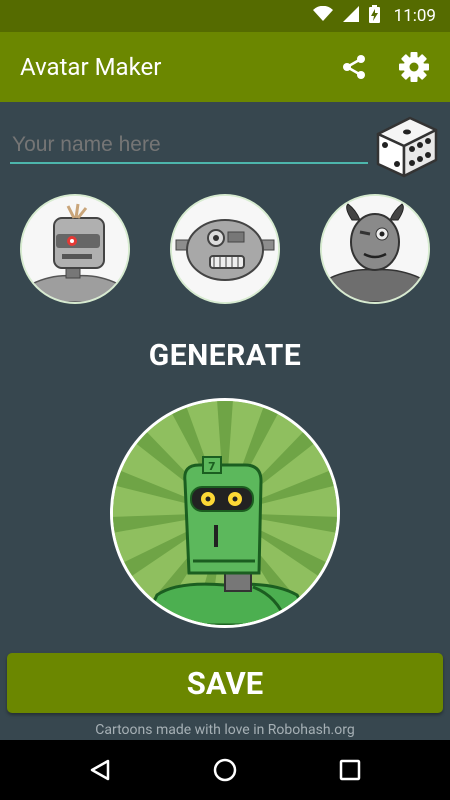 The width and height of the screenshot is (450, 800). I want to click on share-button, so click(354, 67).